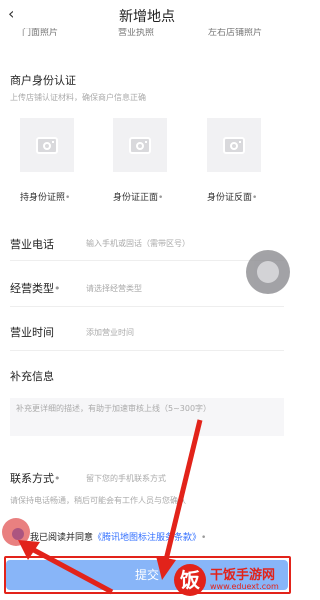  What do you see at coordinates (166, 568) in the screenshot?
I see `arrowhead-down` at bounding box center [166, 568].